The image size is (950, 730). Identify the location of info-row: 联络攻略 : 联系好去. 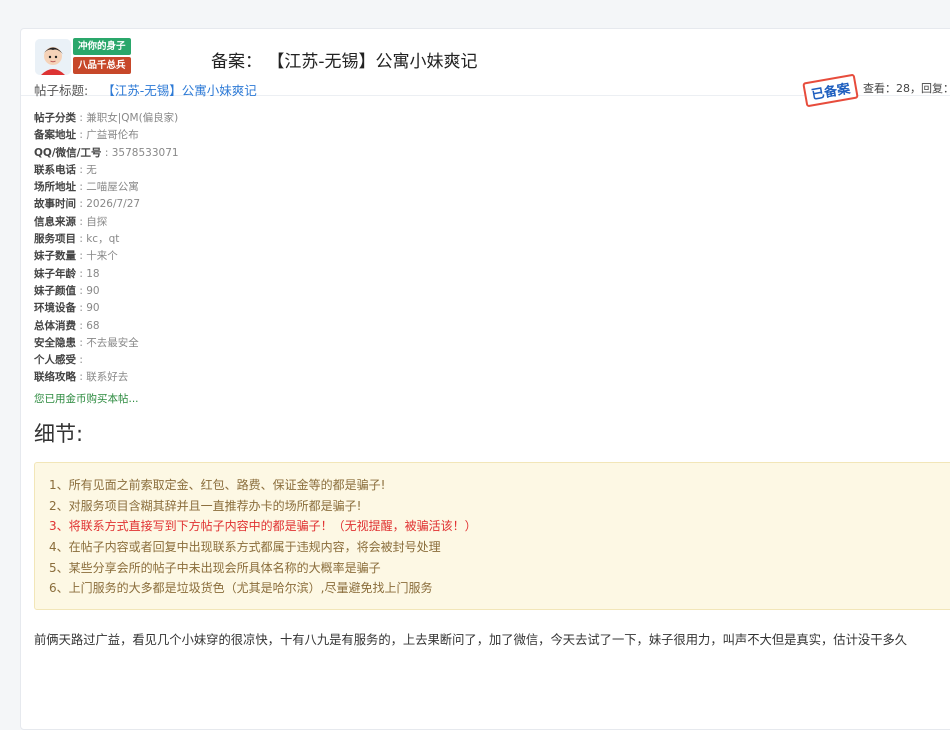
(492, 377).